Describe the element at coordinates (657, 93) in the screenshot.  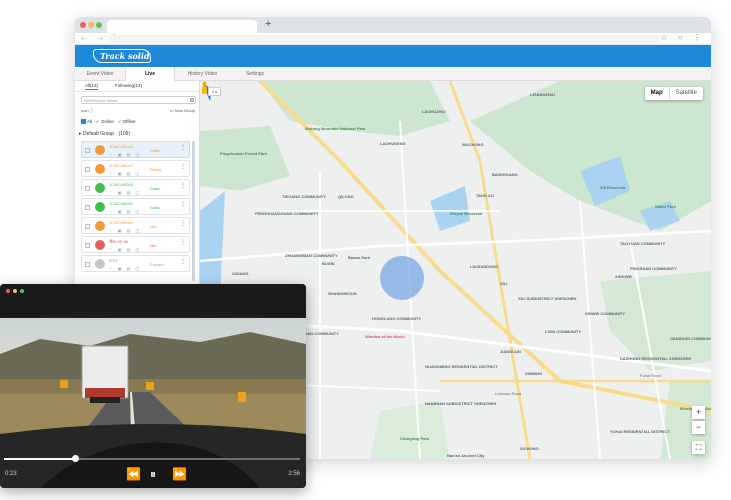
I see `map-type-map-button: Map` at that location.